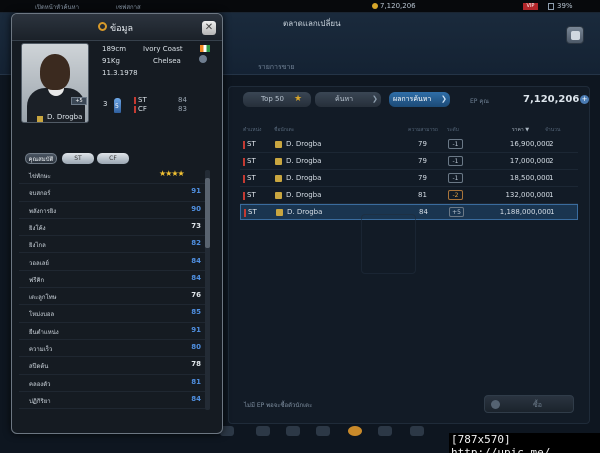 The width and height of the screenshot is (600, 453). Describe the element at coordinates (128, 7) in the screenshot. I see `top-tab-save: เซฟสกาส` at that location.